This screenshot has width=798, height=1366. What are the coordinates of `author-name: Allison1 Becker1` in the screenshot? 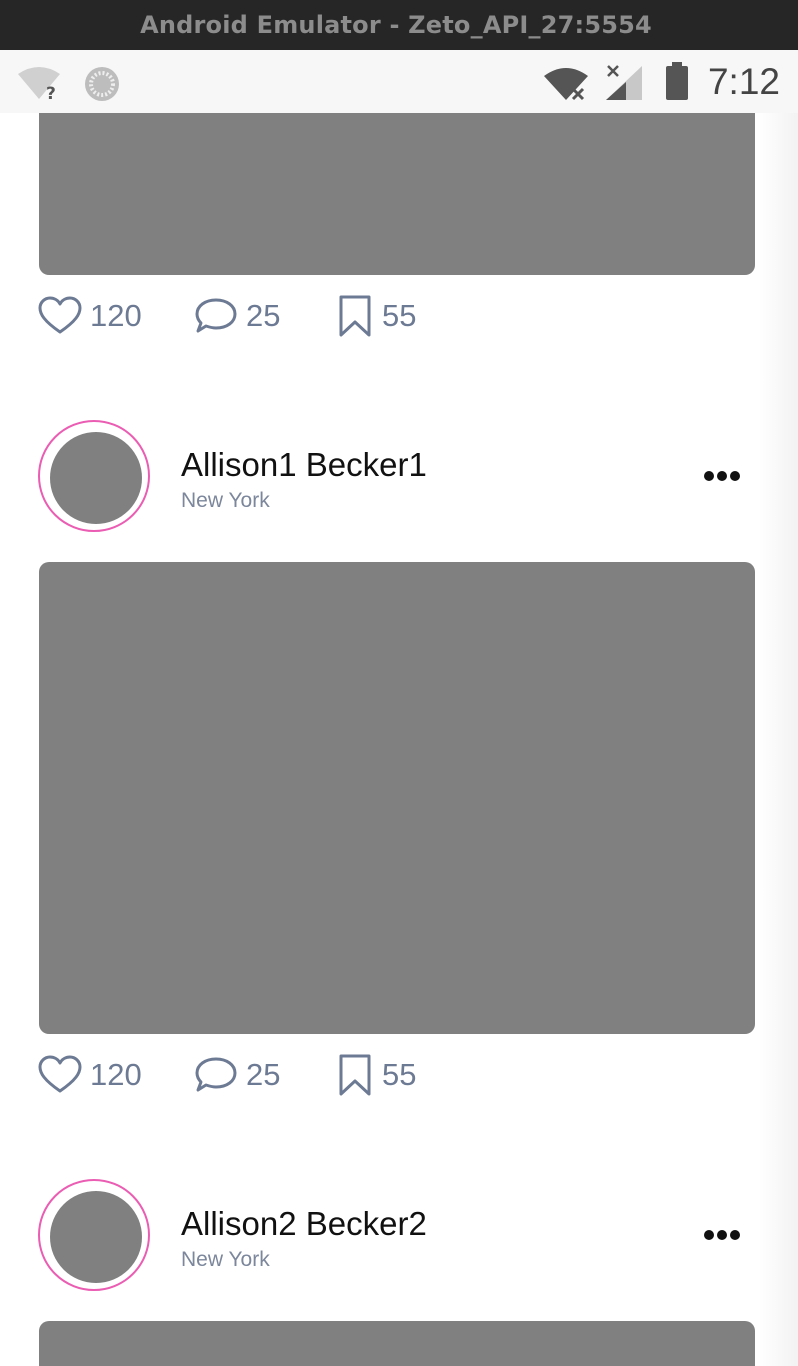 It's located at (304, 465).